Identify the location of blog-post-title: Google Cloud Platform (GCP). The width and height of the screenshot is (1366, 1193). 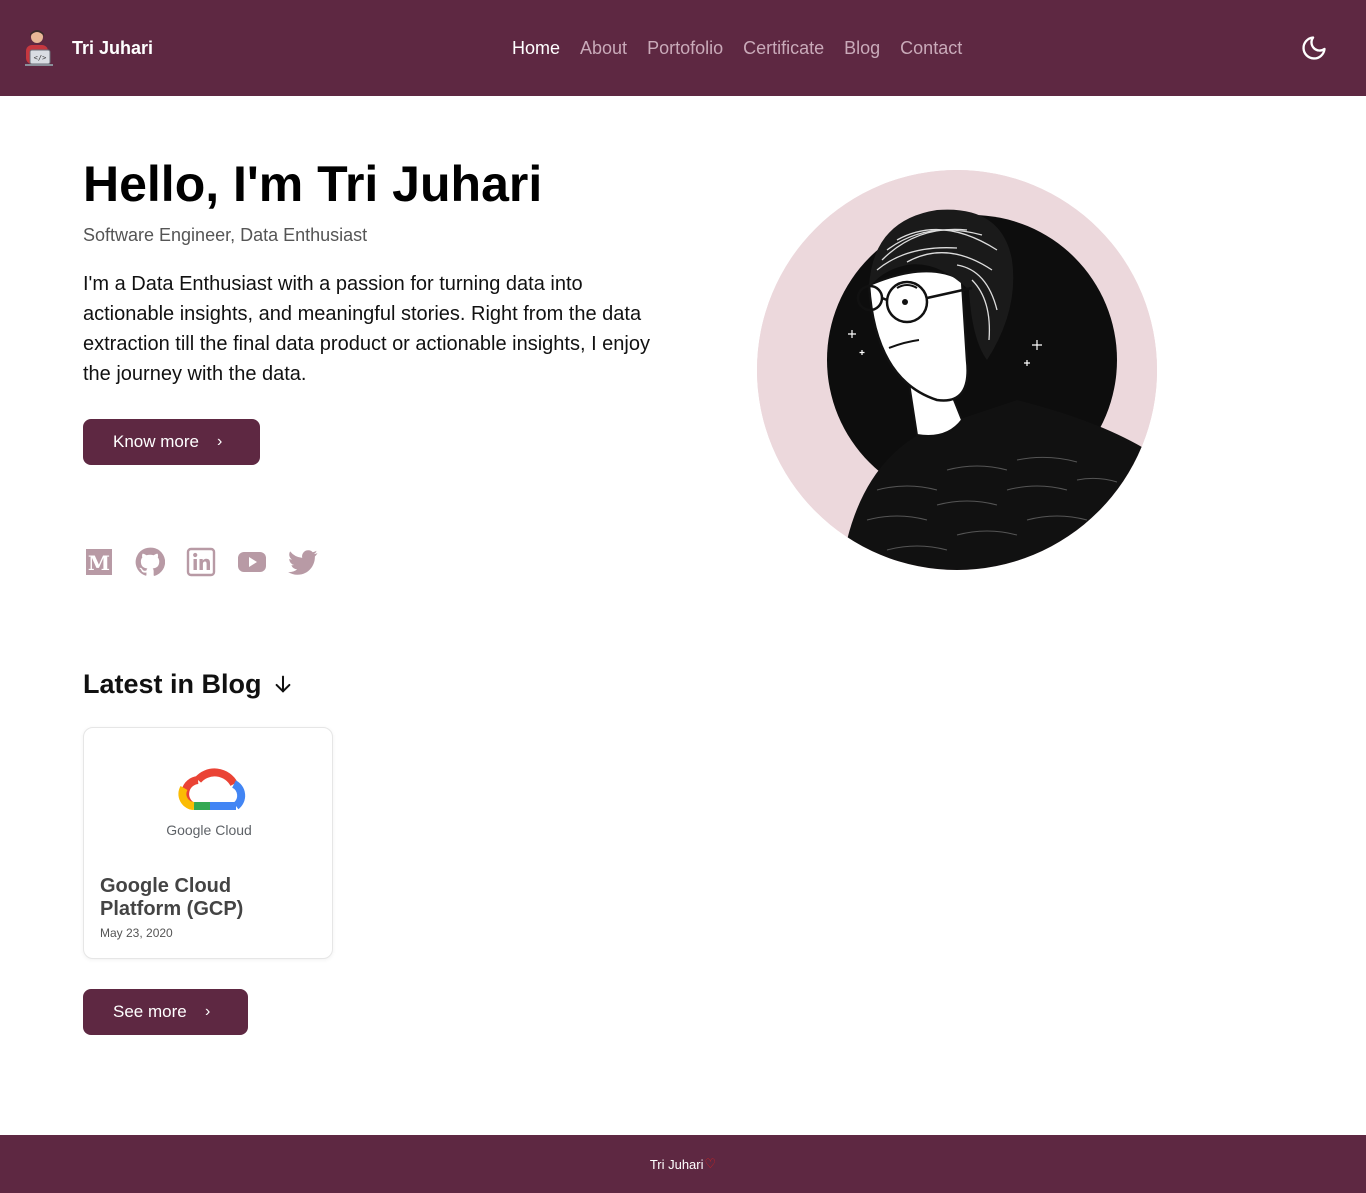
(172, 897).